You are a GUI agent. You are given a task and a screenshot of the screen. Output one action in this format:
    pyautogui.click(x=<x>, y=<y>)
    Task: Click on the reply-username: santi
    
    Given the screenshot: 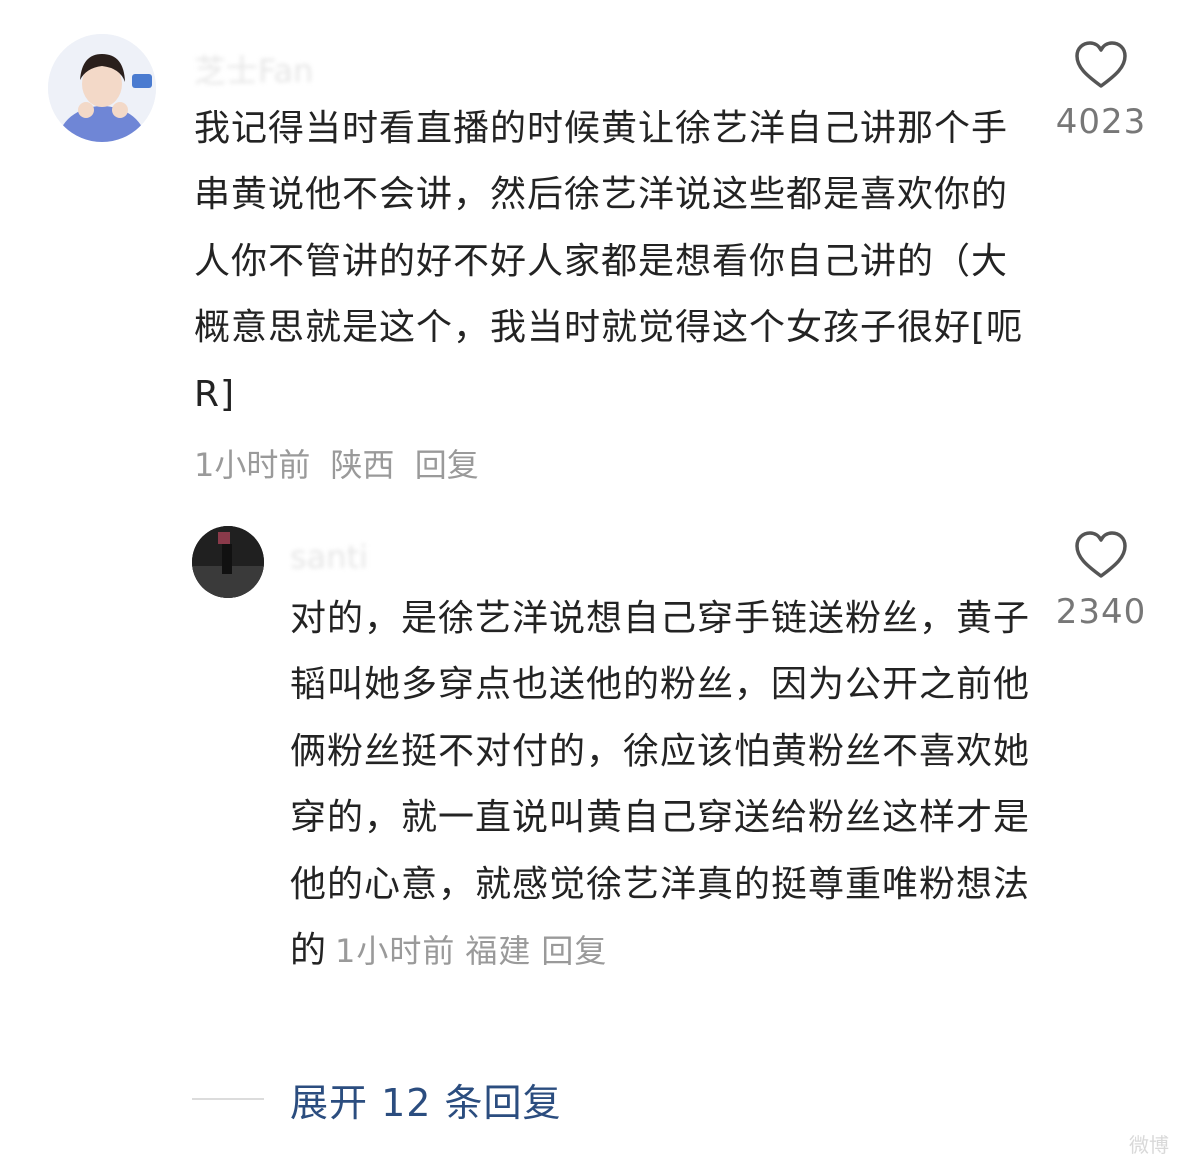 What is the action you would take?
    pyautogui.click(x=329, y=557)
    